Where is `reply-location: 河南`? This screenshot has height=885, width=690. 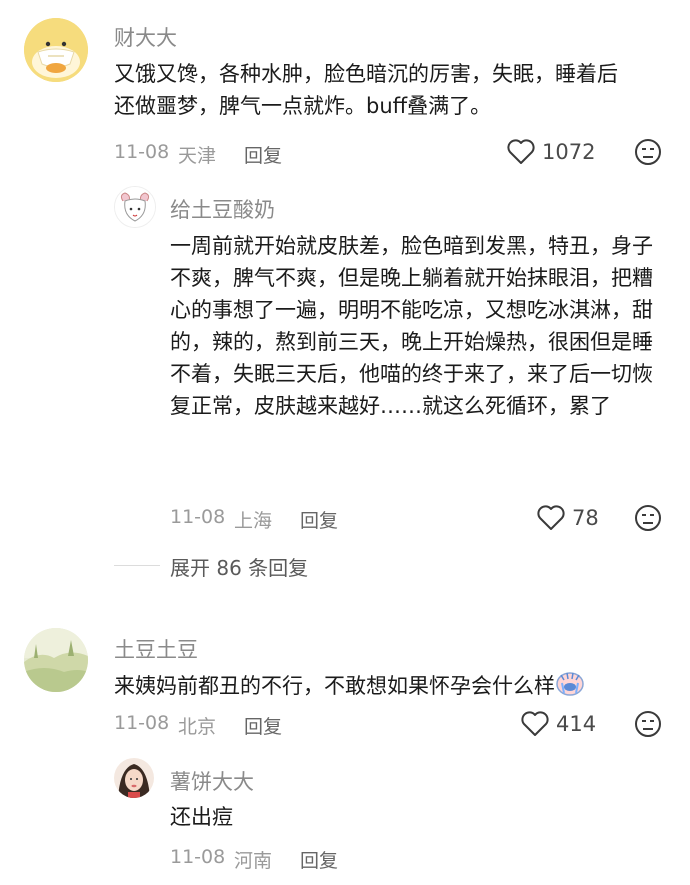 reply-location: 河南 is located at coordinates (253, 861).